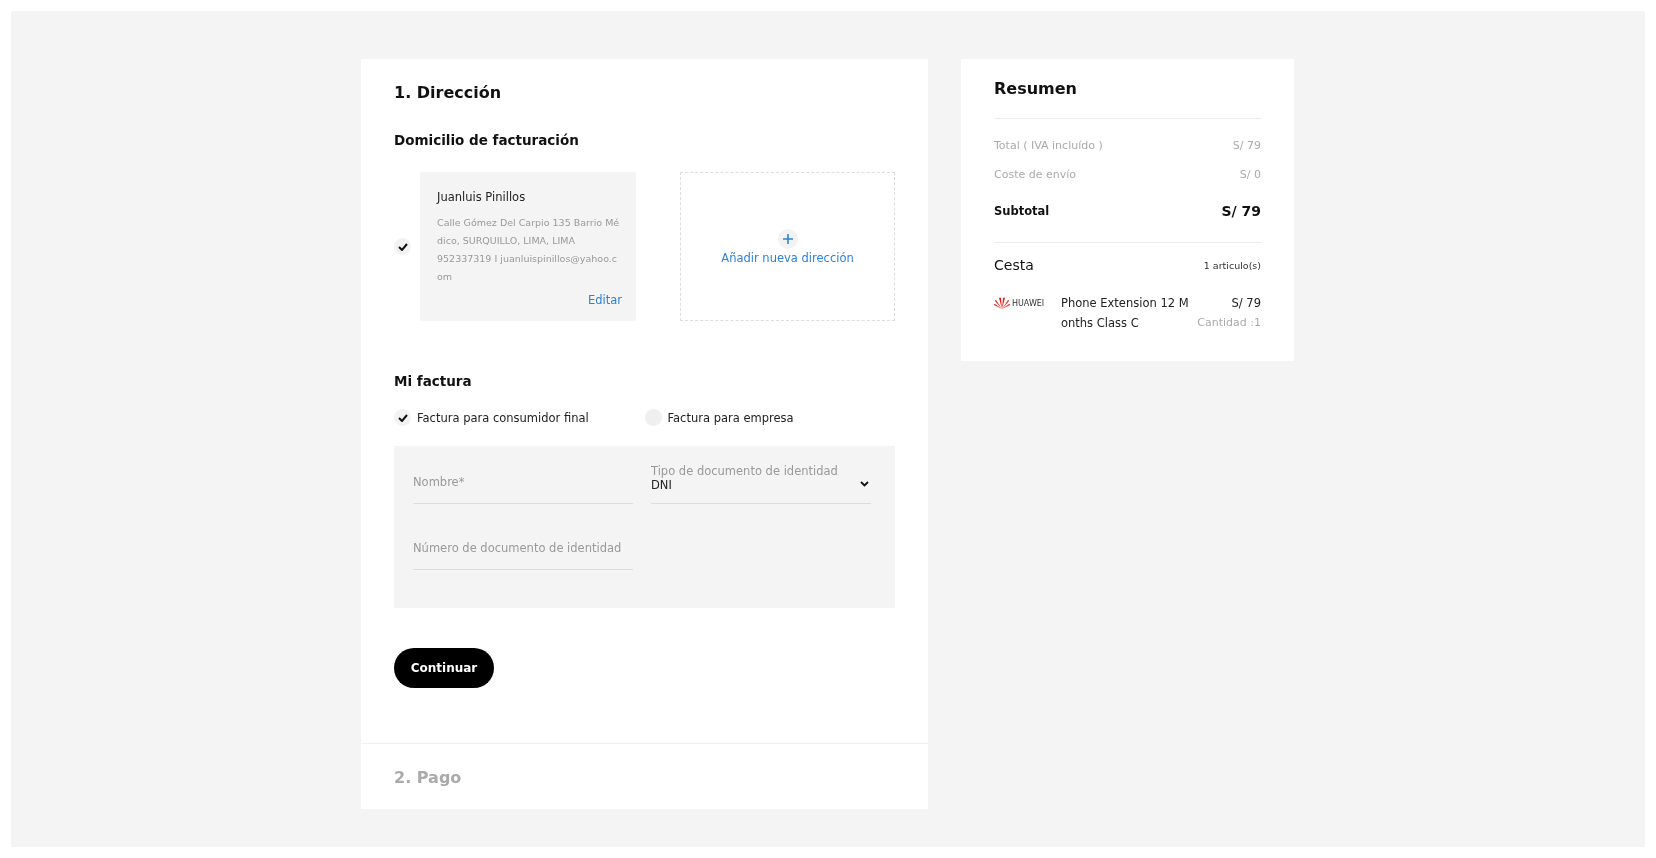 The width and height of the screenshot is (1656, 858). Describe the element at coordinates (1028, 303) in the screenshot. I see `brand-name: HUAWEI` at that location.